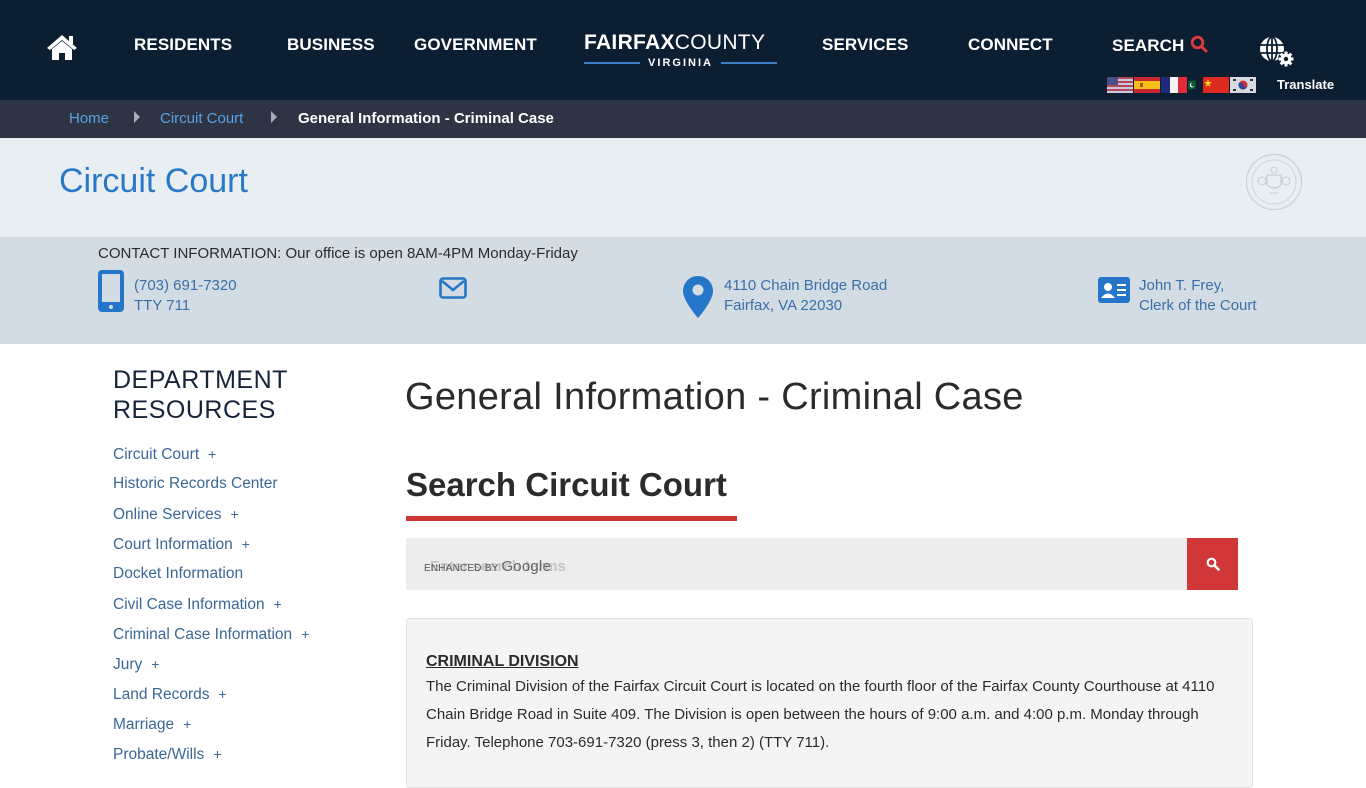  I want to click on sidebar-item-probate-wills: Probate/Wills +, so click(211, 758).